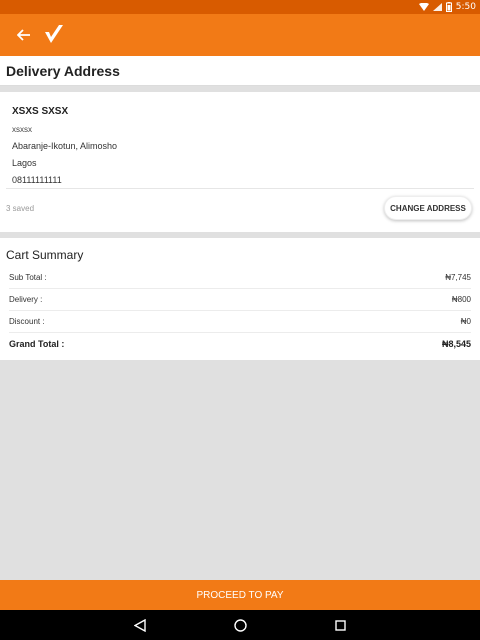 The width and height of the screenshot is (480, 640). I want to click on app-bar, so click(240, 35).